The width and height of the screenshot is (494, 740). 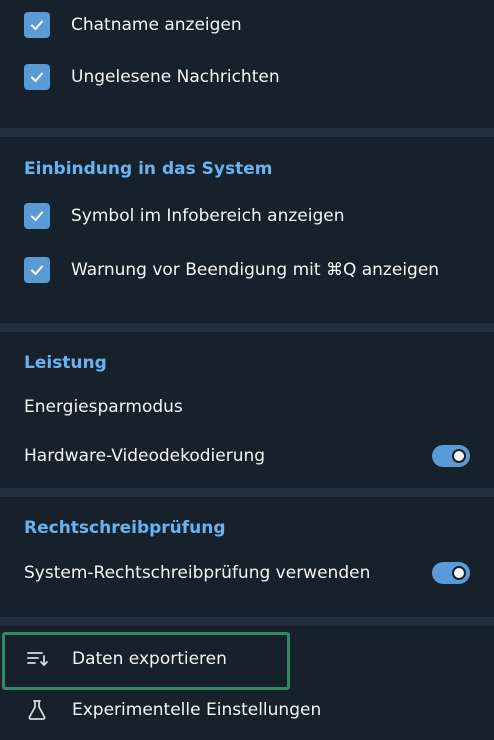 What do you see at coordinates (103, 407) in the screenshot?
I see `power-saving-label: Energiesparmodus` at bounding box center [103, 407].